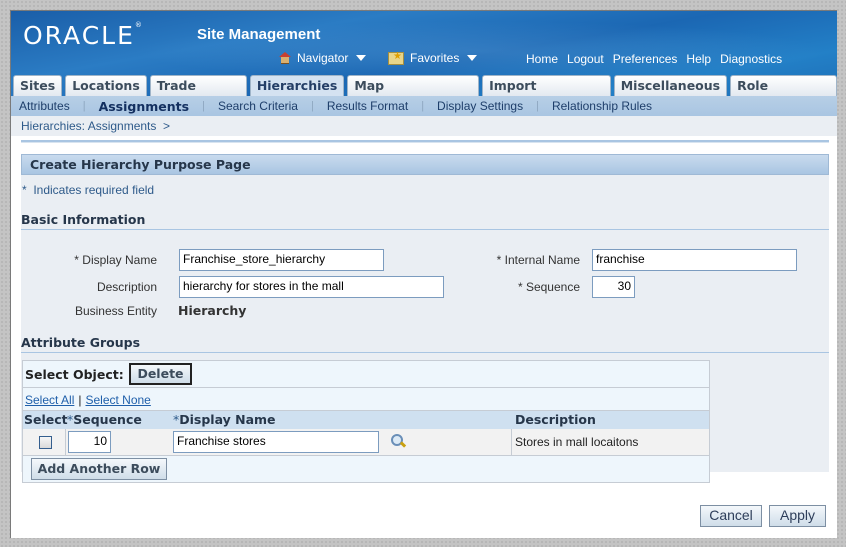 This screenshot has width=846, height=547. I want to click on favorites-label: Favorites, so click(435, 58).